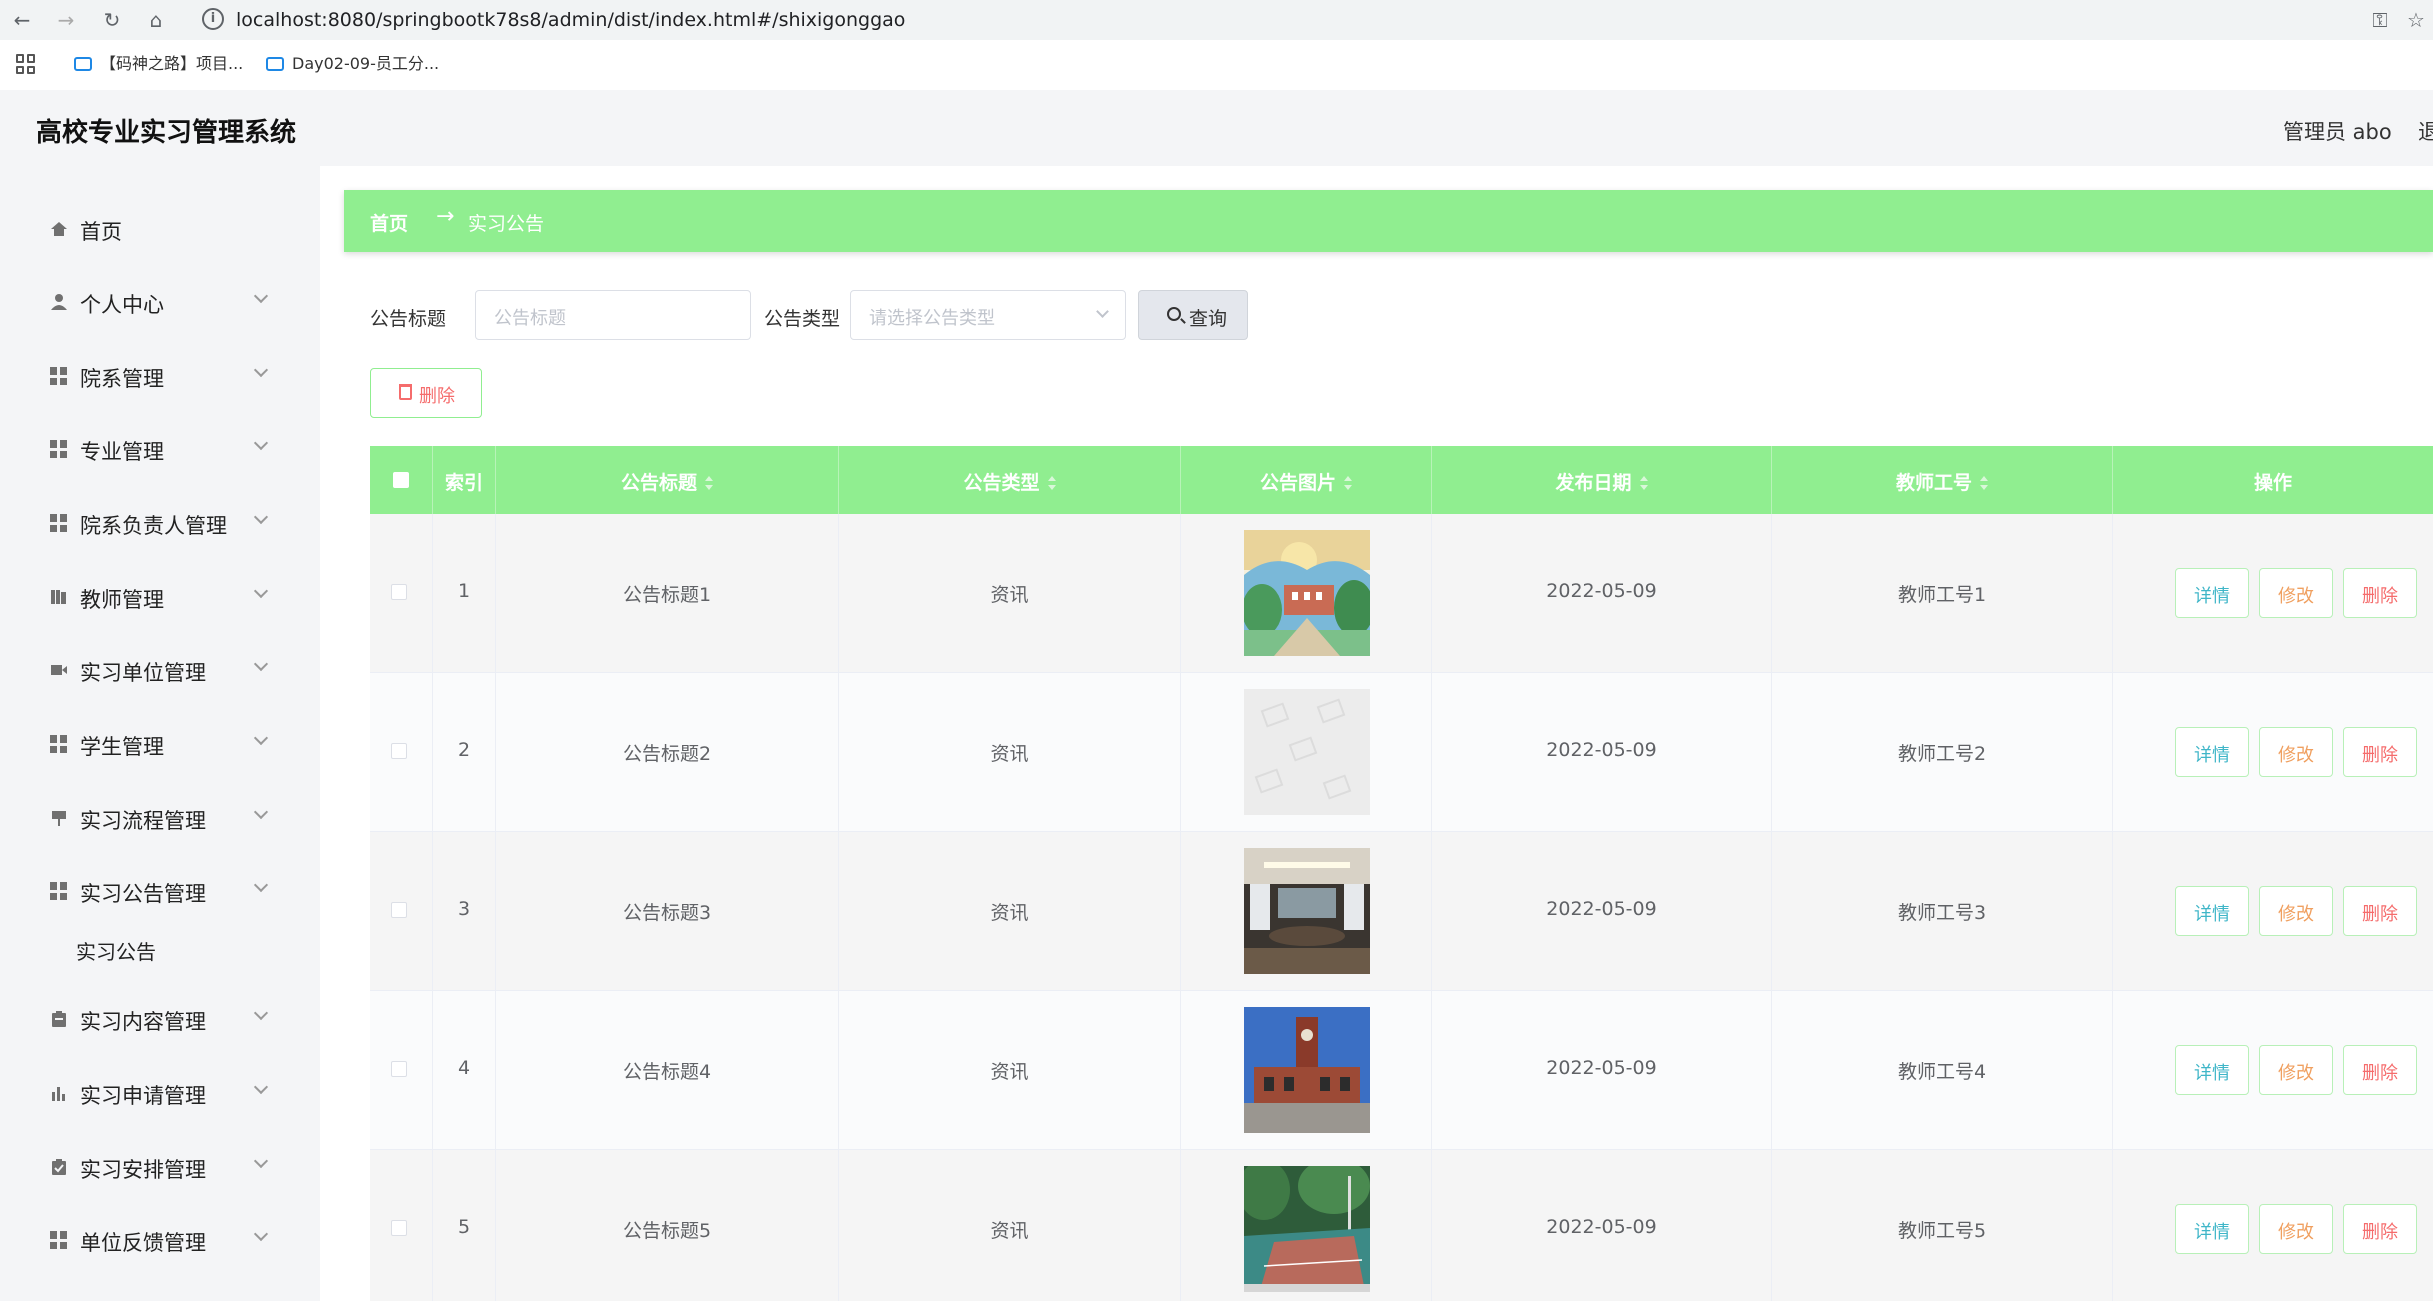 The width and height of the screenshot is (2433, 1301). What do you see at coordinates (1208, 319) in the screenshot?
I see `search-button-label: 查询` at bounding box center [1208, 319].